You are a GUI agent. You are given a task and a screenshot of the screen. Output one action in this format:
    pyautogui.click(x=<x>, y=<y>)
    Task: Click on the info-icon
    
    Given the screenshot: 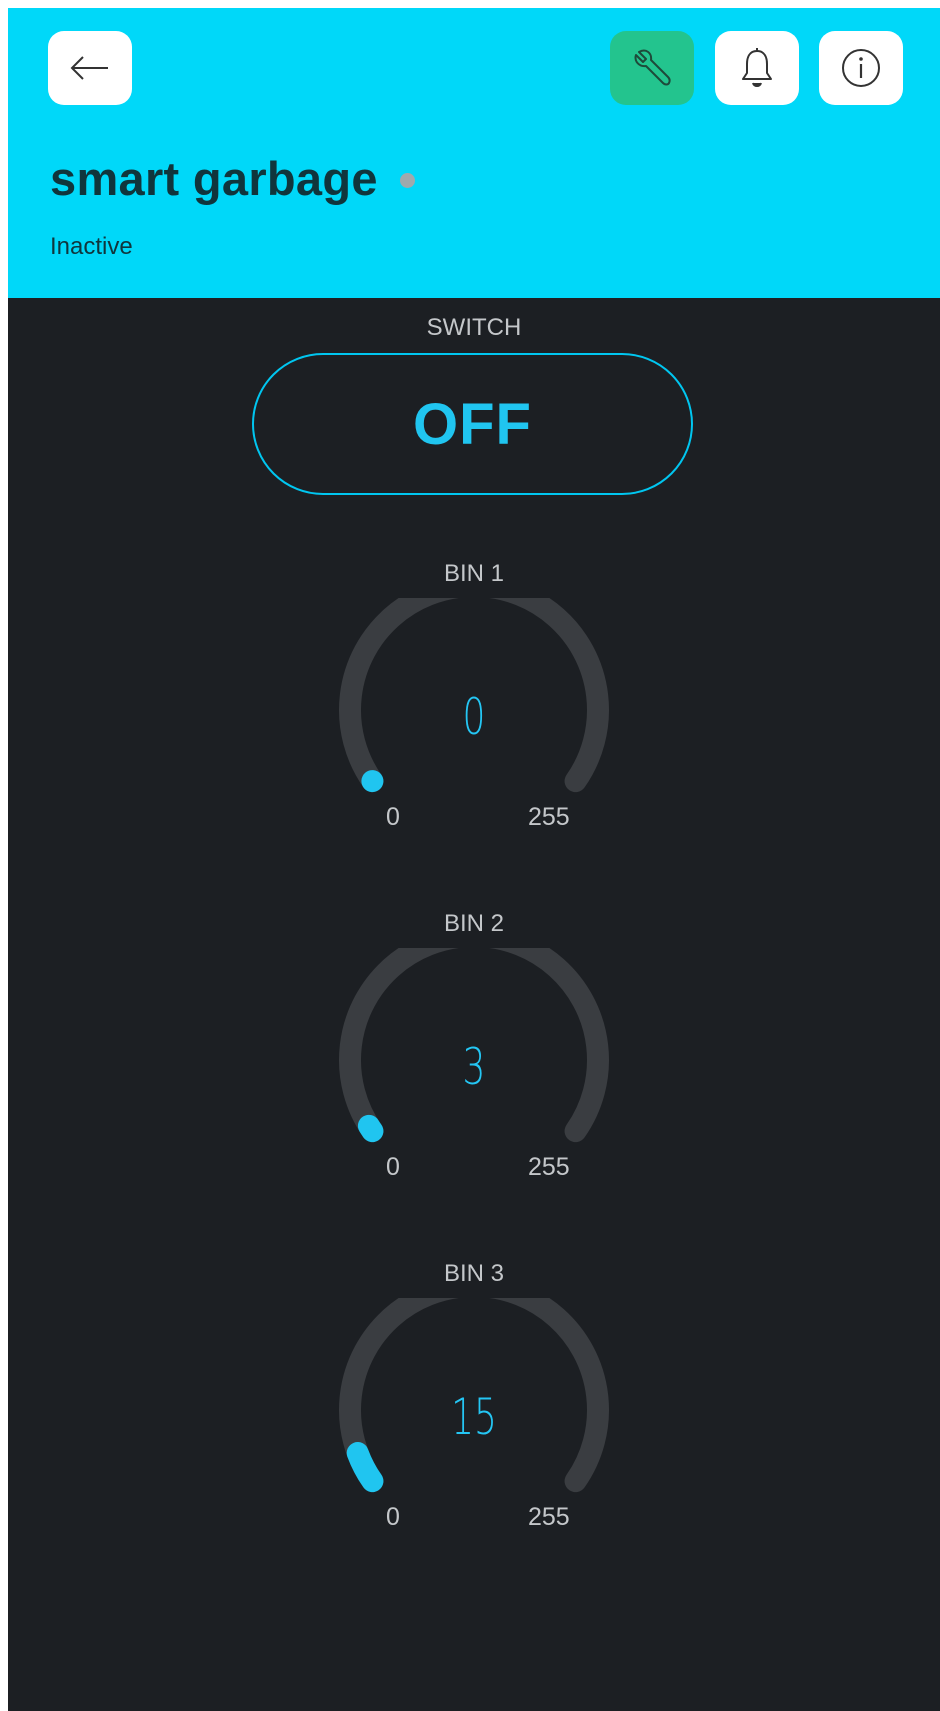 What is the action you would take?
    pyautogui.click(x=861, y=68)
    